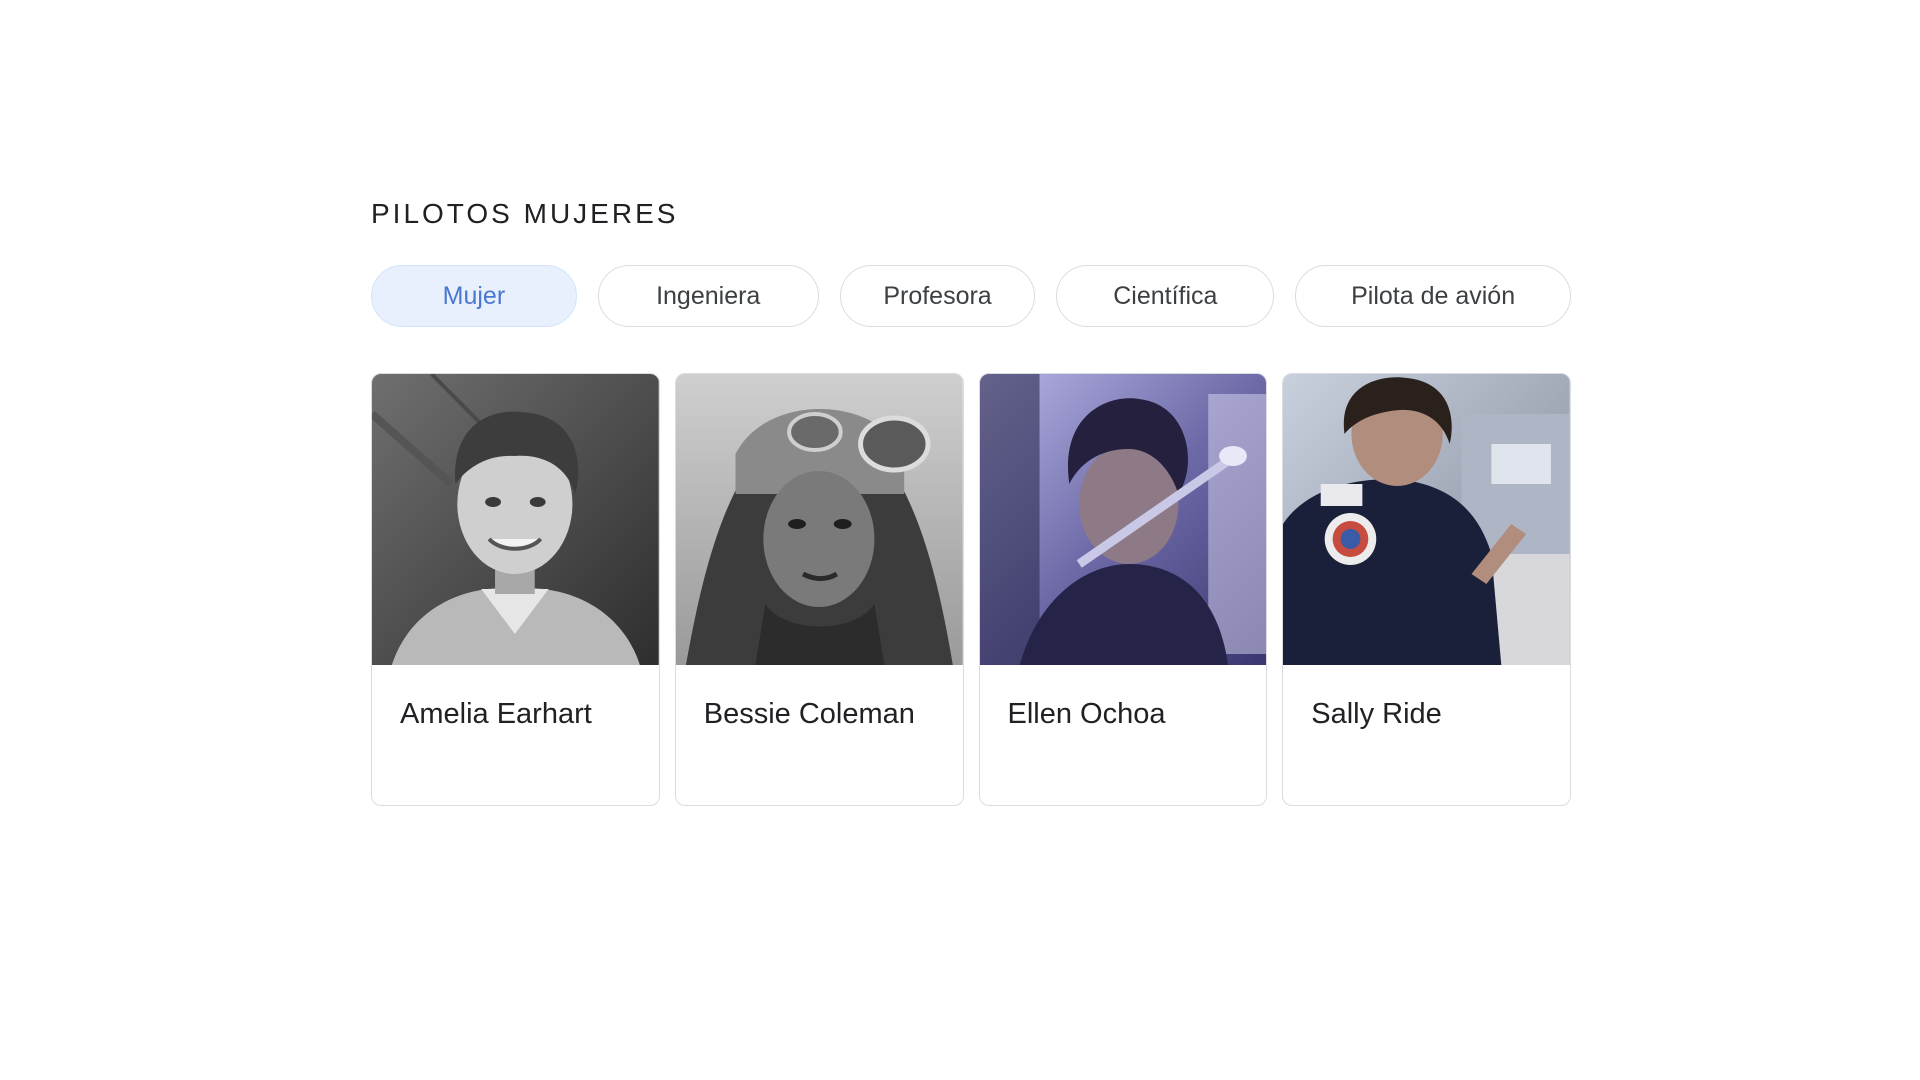  I want to click on section-title: PILOTOS MUJERES, so click(525, 213).